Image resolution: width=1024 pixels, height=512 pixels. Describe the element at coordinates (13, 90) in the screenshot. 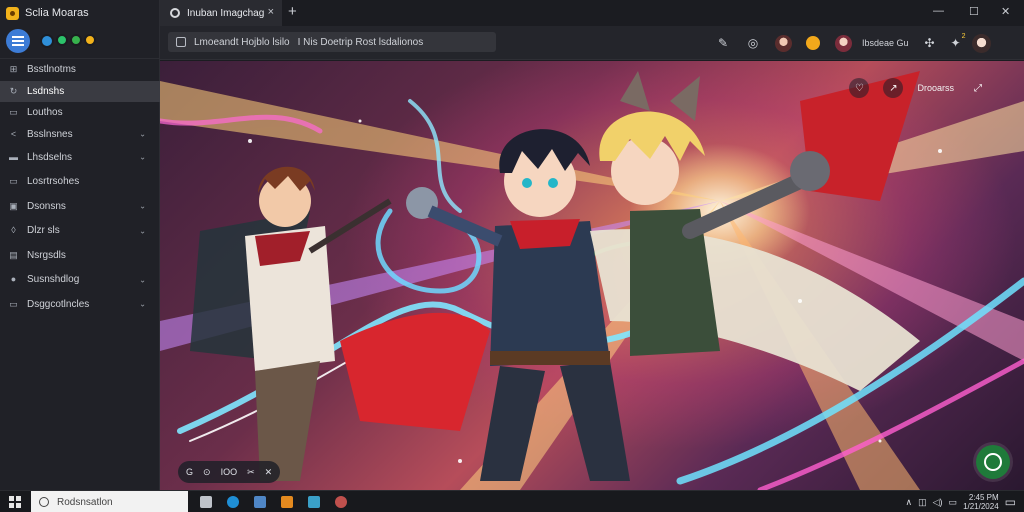

I see `refresh-icon: ↻` at that location.